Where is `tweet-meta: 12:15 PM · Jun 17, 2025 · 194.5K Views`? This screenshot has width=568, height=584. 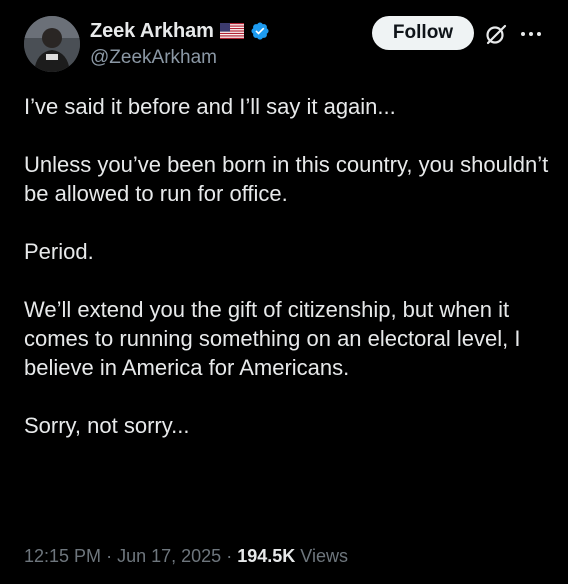
tweet-meta: 12:15 PM · Jun 17, 2025 · 194.5K Views is located at coordinates (186, 556).